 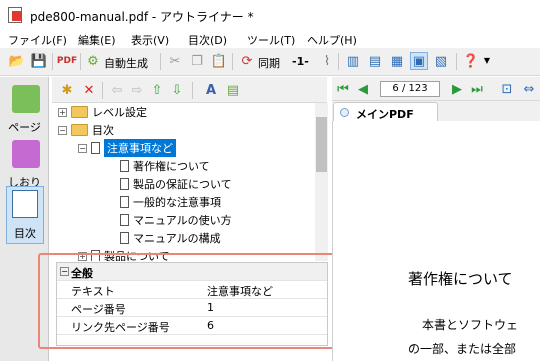 I want to click on expand-icon: +, so click(x=62, y=112).